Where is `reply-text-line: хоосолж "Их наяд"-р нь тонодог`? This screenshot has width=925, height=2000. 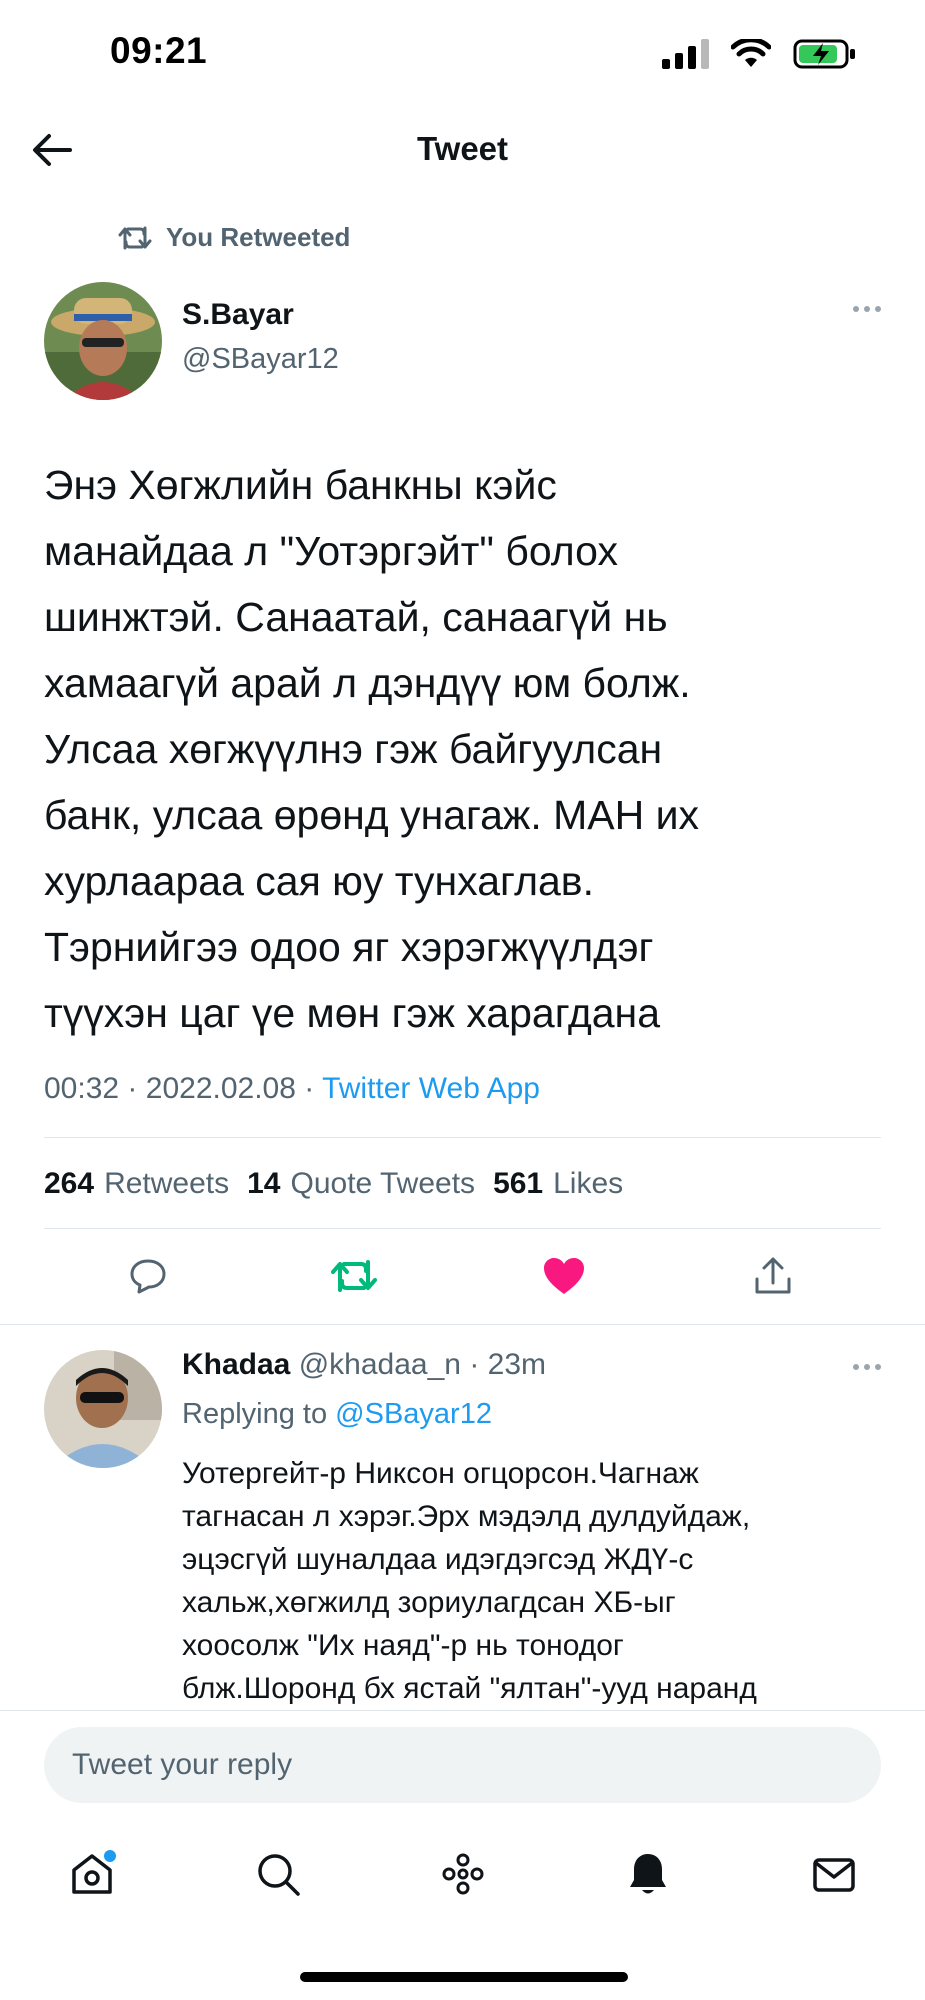
reply-text-line: хоосолж "Их наяд"-р нь тонодог is located at coordinates (403, 1645).